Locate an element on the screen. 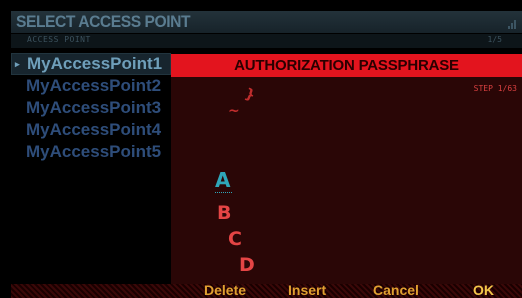 This screenshot has width=522, height=298. signal-bars-icon is located at coordinates (512, 24).